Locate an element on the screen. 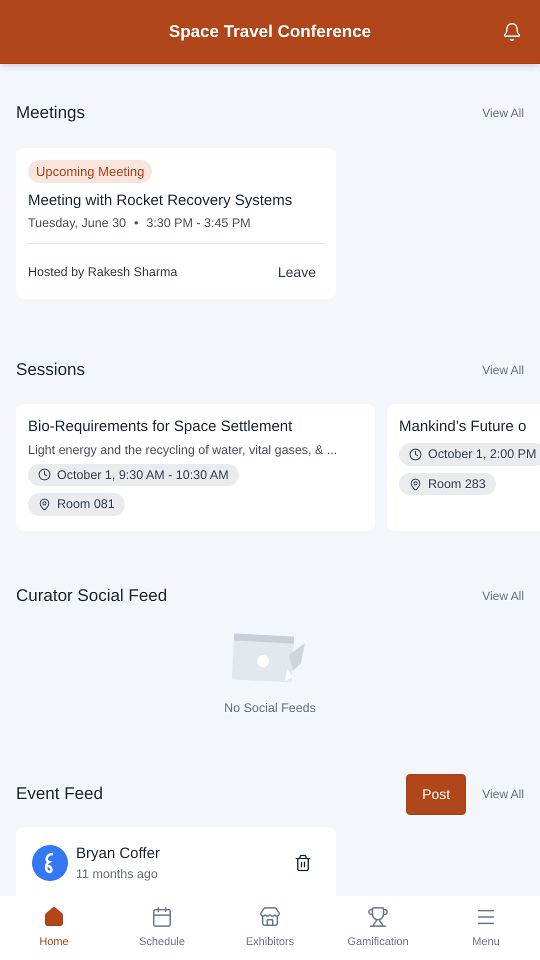 This screenshot has height=960, width=540. leave-button: Leave is located at coordinates (301, 272).